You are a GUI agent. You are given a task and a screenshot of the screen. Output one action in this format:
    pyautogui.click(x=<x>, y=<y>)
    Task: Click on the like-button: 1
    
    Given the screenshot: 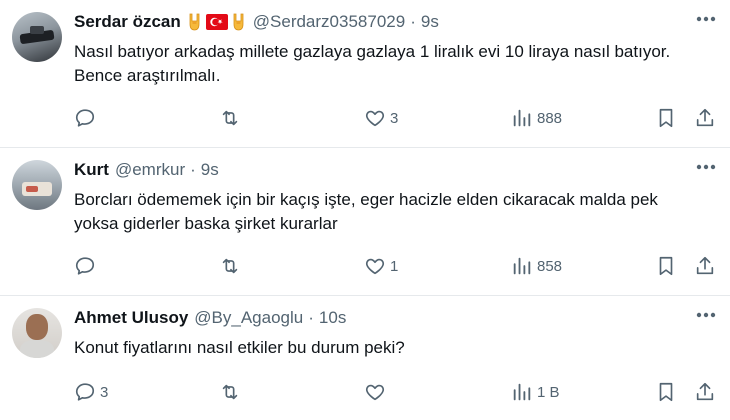 What is the action you would take?
    pyautogui.click(x=381, y=266)
    